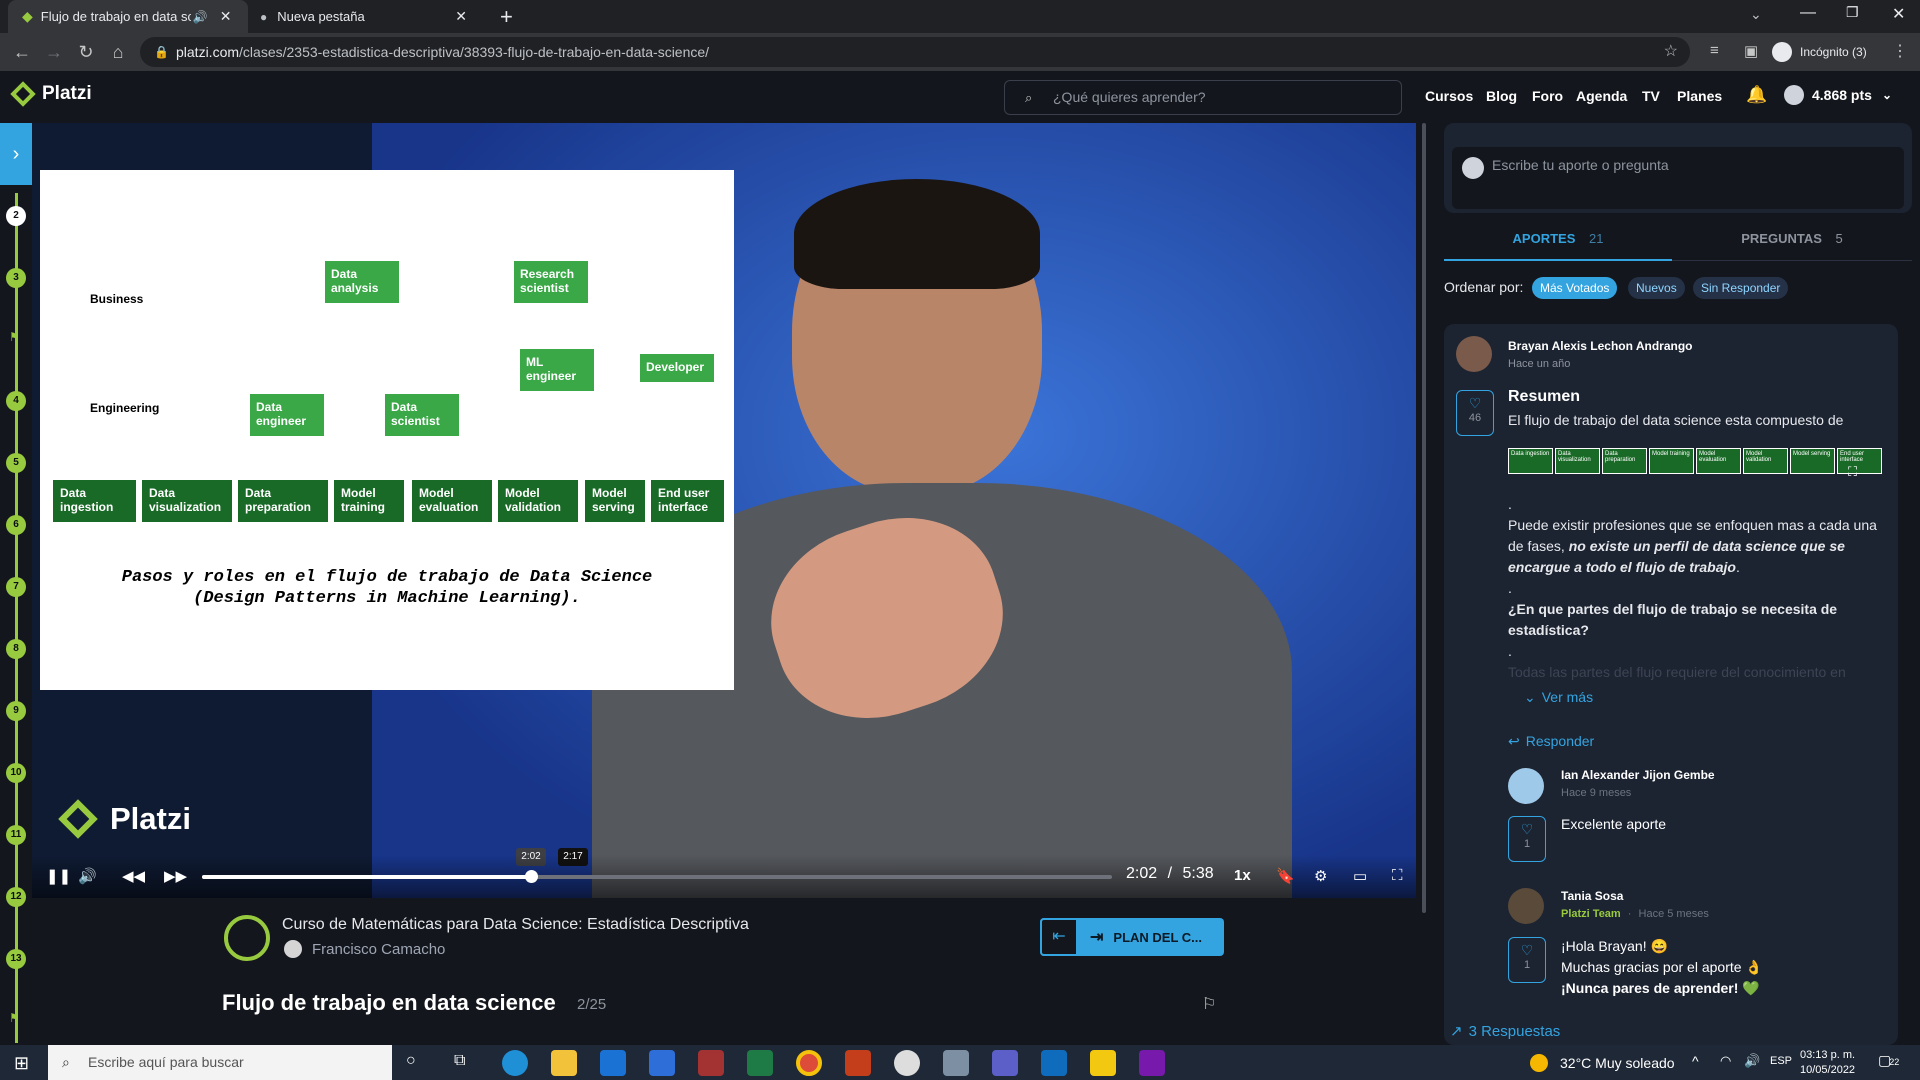 The height and width of the screenshot is (1080, 1920). Describe the element at coordinates (86, 52) in the screenshot. I see `reload-icon: ↻` at that location.